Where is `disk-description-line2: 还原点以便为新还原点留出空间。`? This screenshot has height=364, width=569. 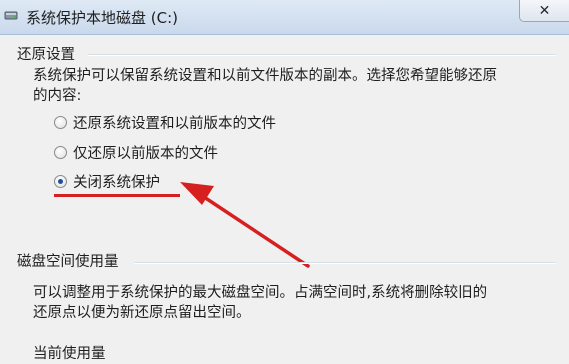 disk-description-line2: 还原点以便为新还原点留出空间。 is located at coordinates (142, 313).